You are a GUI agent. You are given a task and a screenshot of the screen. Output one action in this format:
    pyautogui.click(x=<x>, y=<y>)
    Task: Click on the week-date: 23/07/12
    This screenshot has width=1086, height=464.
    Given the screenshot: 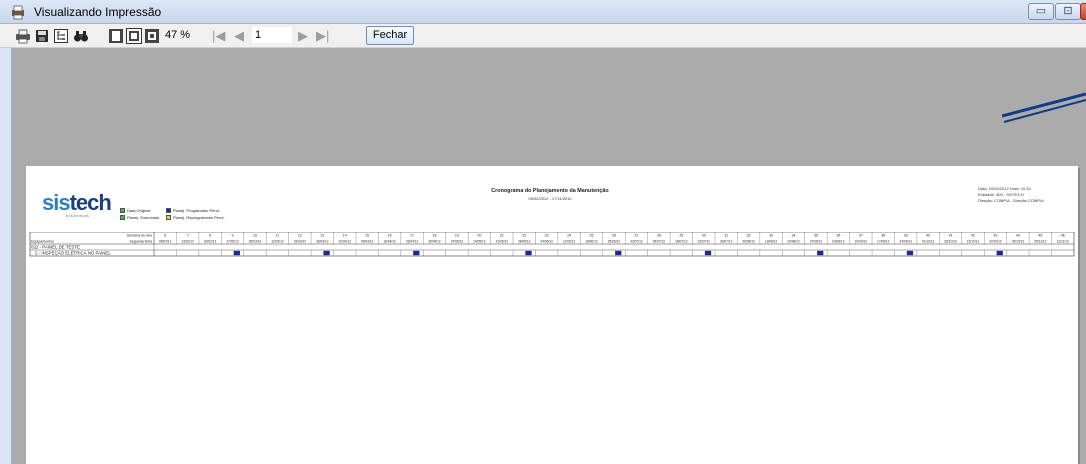 What is the action you would take?
    pyautogui.click(x=704, y=242)
    